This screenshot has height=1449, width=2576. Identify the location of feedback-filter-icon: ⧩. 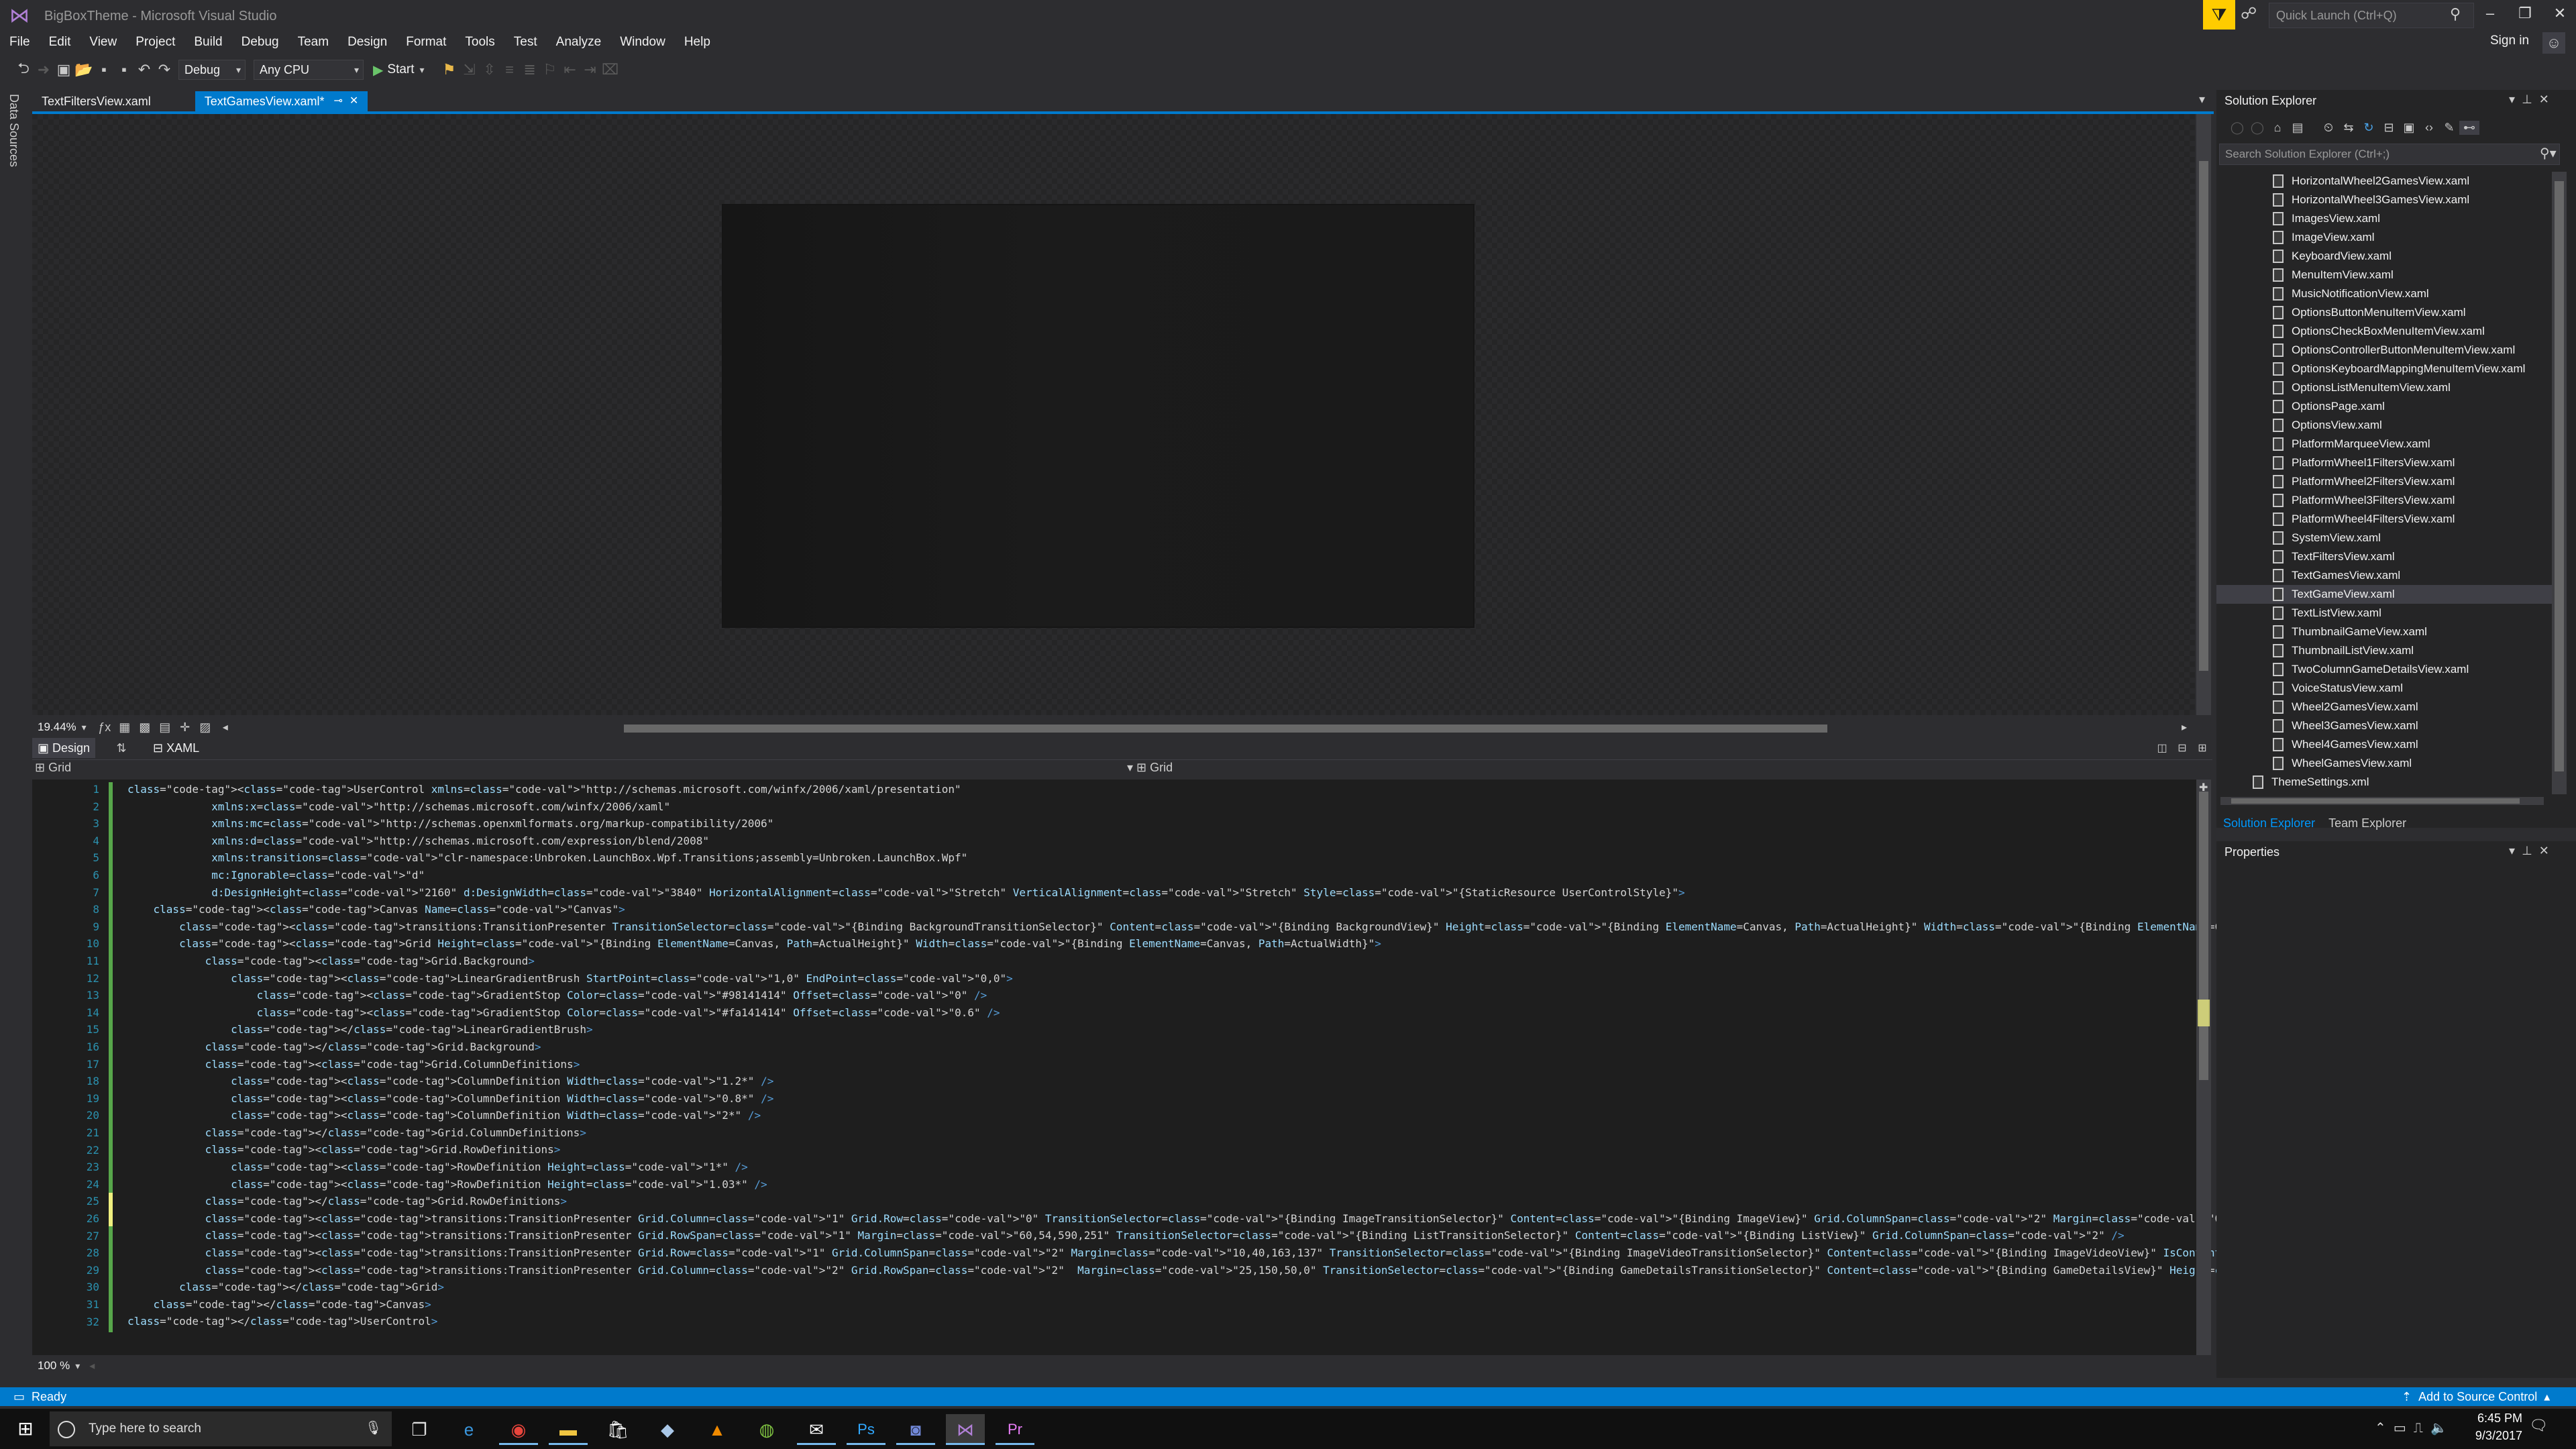
(2219, 15).